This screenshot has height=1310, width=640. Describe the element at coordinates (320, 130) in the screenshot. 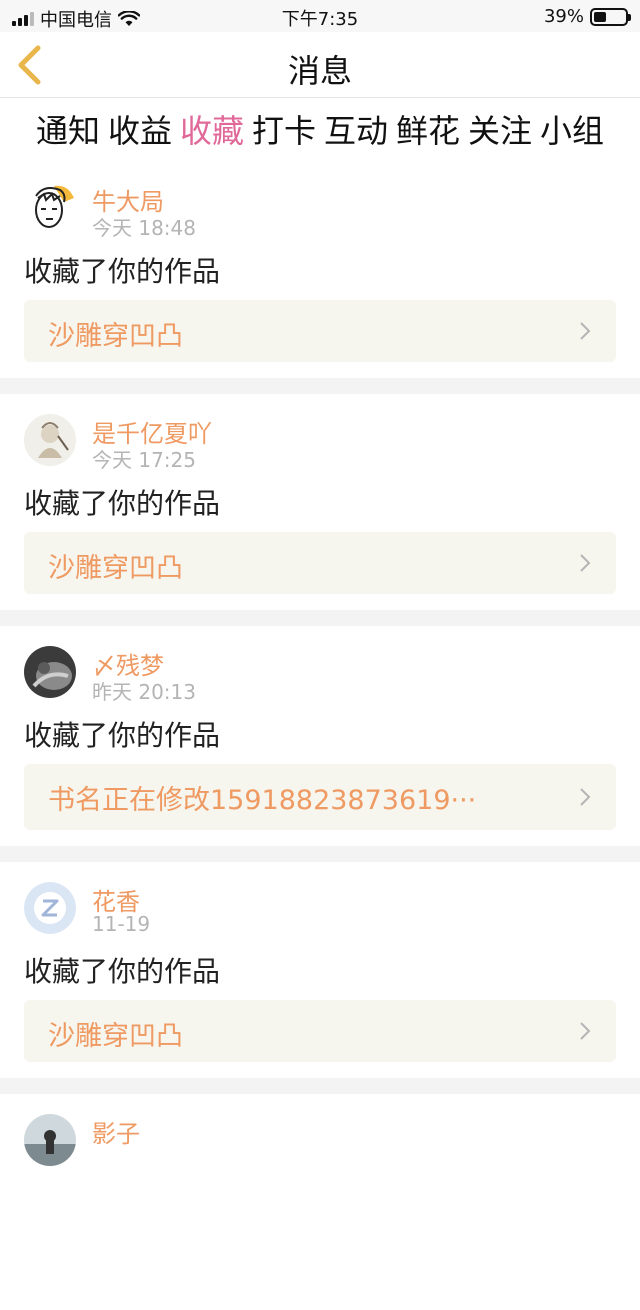

I see `tab-bar: 通知 收益 收藏 打卡 互动 鲜花 关注 小组` at that location.